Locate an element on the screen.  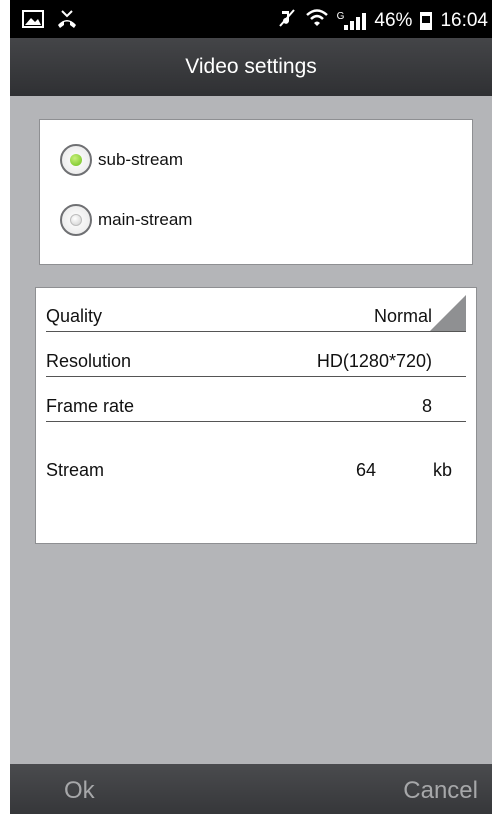
stream-value: 64 is located at coordinates (366, 470).